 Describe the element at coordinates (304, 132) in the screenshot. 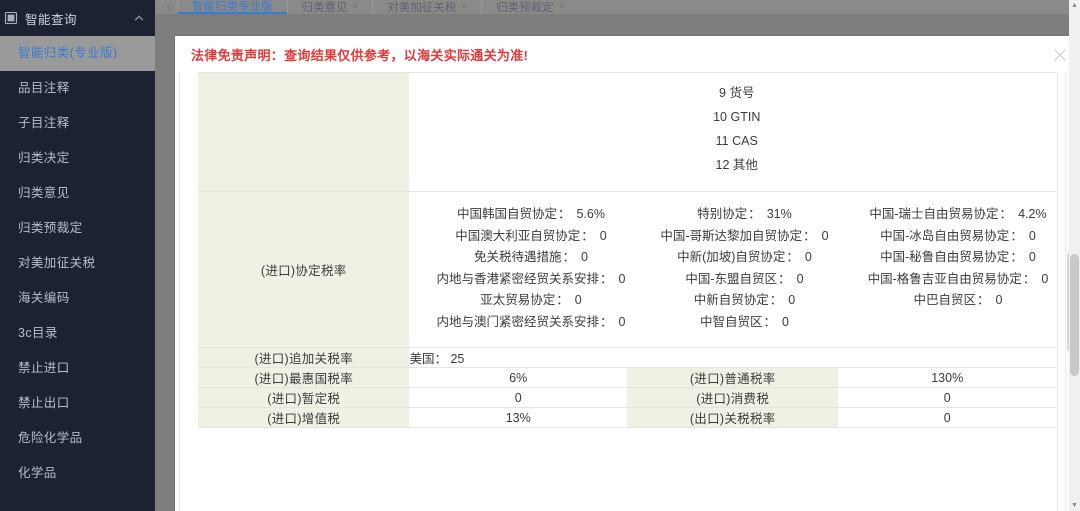

I see `cell-declaration-label` at that location.